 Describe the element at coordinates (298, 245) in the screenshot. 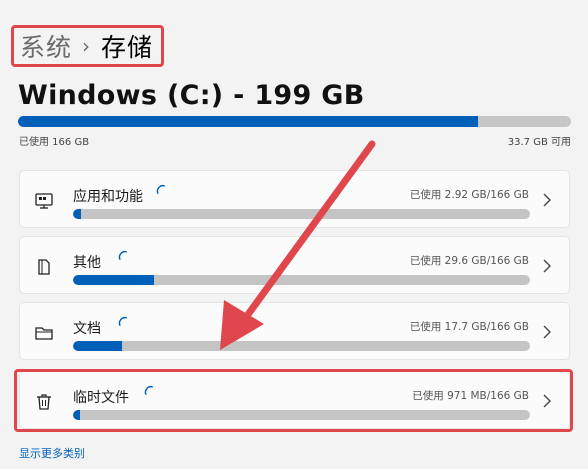

I see `annotation-arrow-icon` at that location.